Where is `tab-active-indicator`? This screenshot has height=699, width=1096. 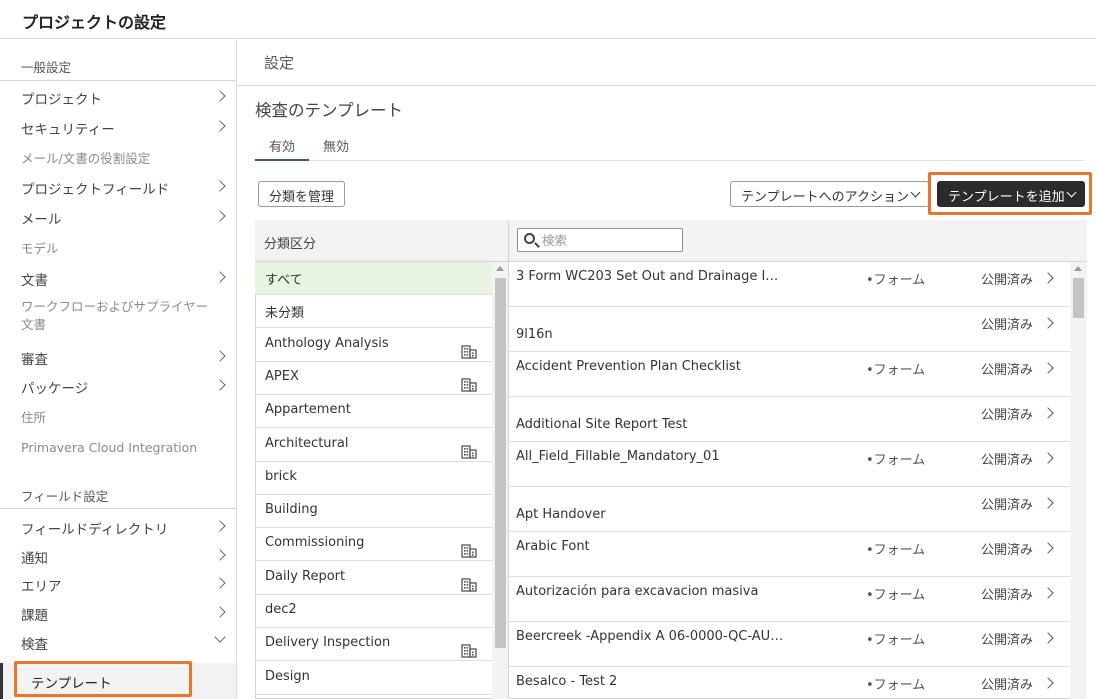 tab-active-indicator is located at coordinates (282, 160).